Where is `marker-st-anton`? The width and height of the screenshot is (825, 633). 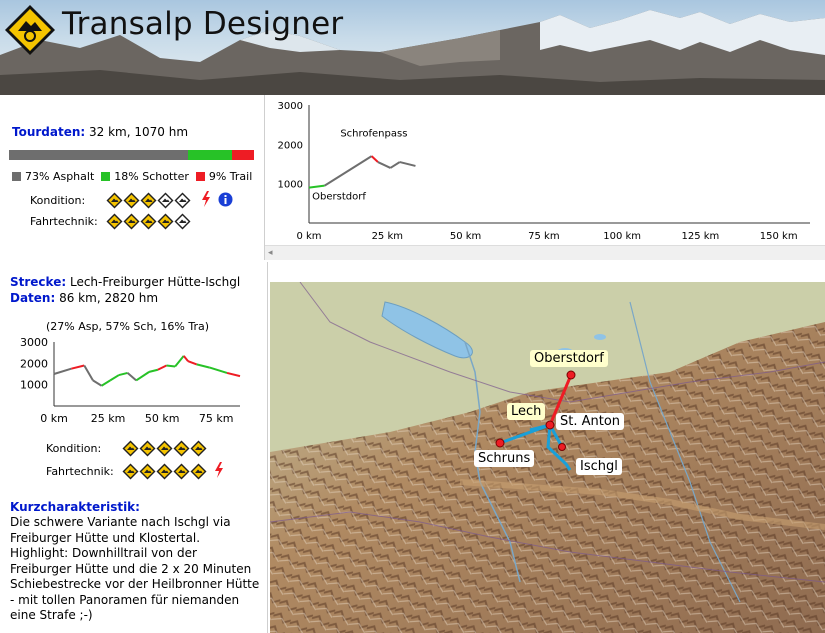
marker-st-anton is located at coordinates (550, 425).